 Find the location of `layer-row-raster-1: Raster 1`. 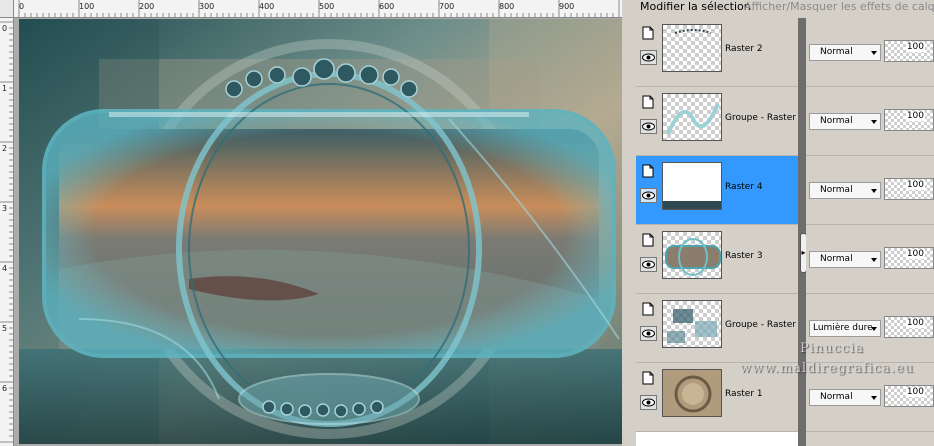

layer-row-raster-1: Raster 1 is located at coordinates (717, 397).